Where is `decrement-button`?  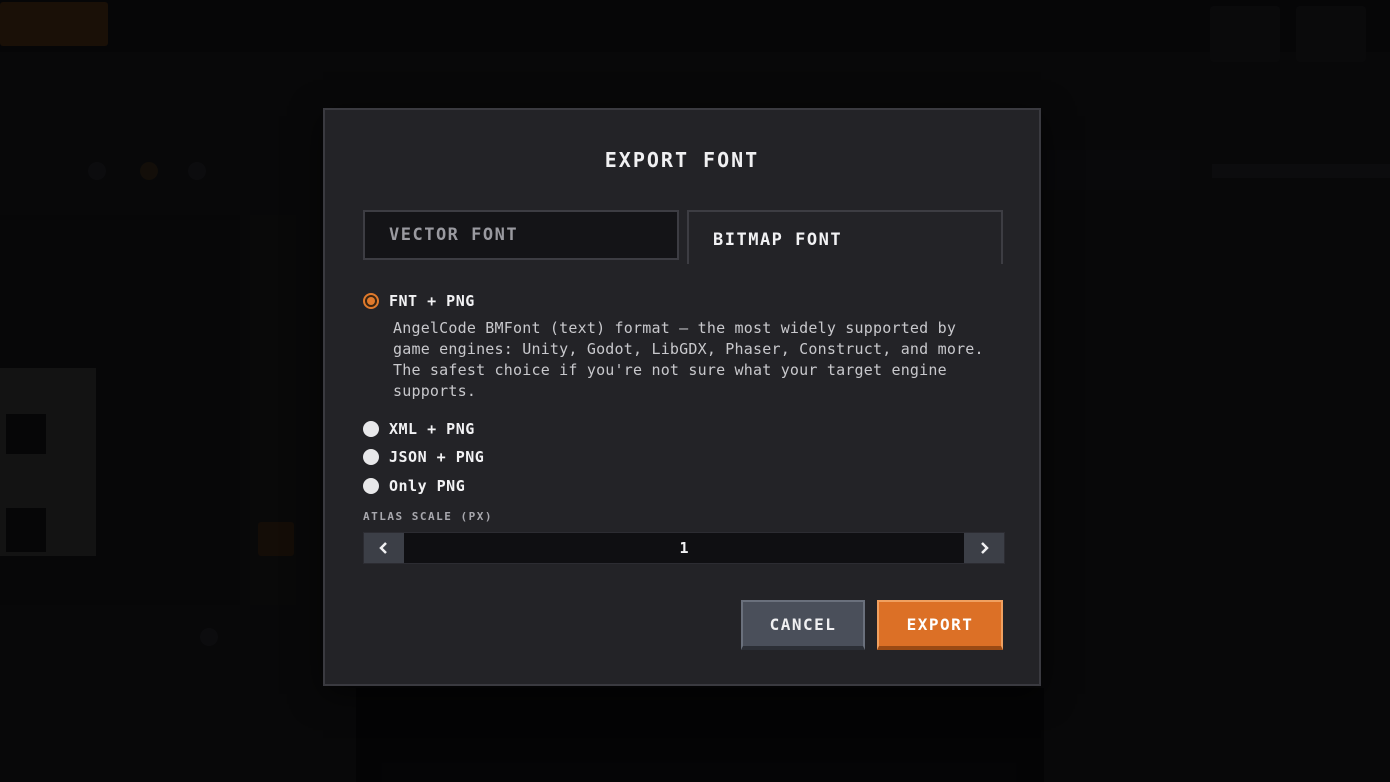
decrement-button is located at coordinates (384, 548).